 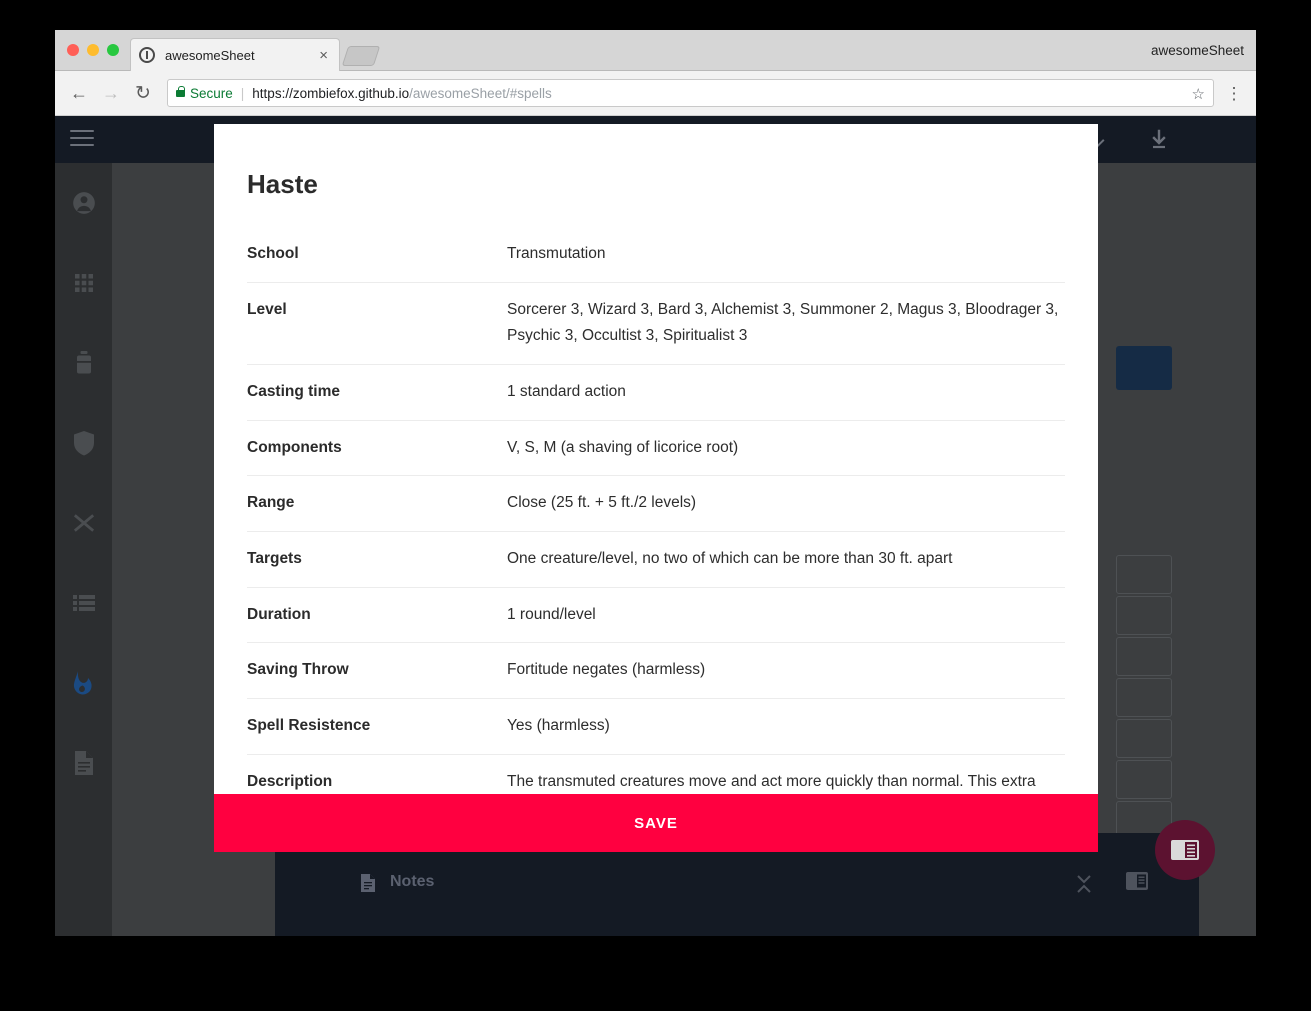 I want to click on browser-tab: awesomeSheet ×, so click(x=235, y=54).